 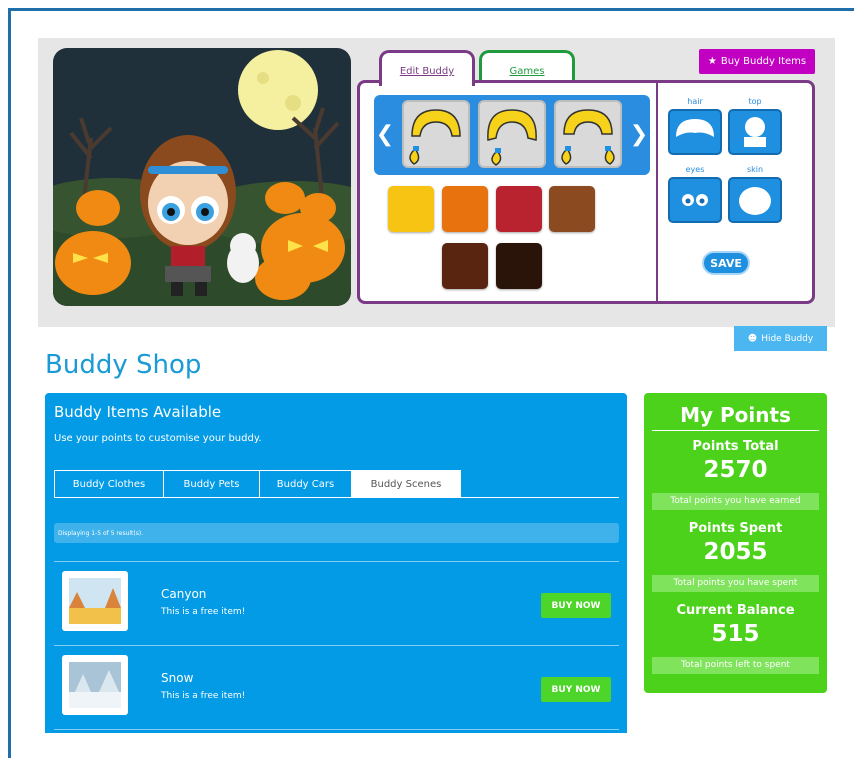 I want to click on category-eyes-button, so click(x=695, y=200).